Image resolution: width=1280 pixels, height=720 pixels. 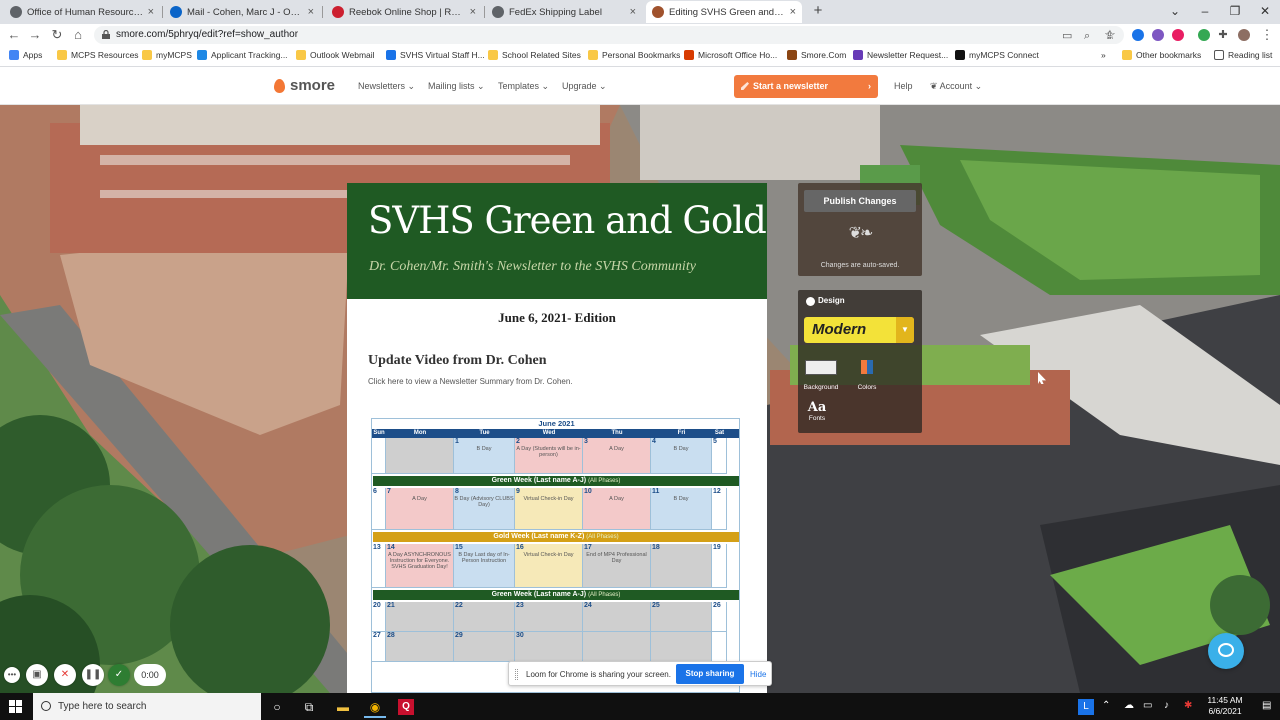 I want to click on new-tab-button: +, so click(x=818, y=11).